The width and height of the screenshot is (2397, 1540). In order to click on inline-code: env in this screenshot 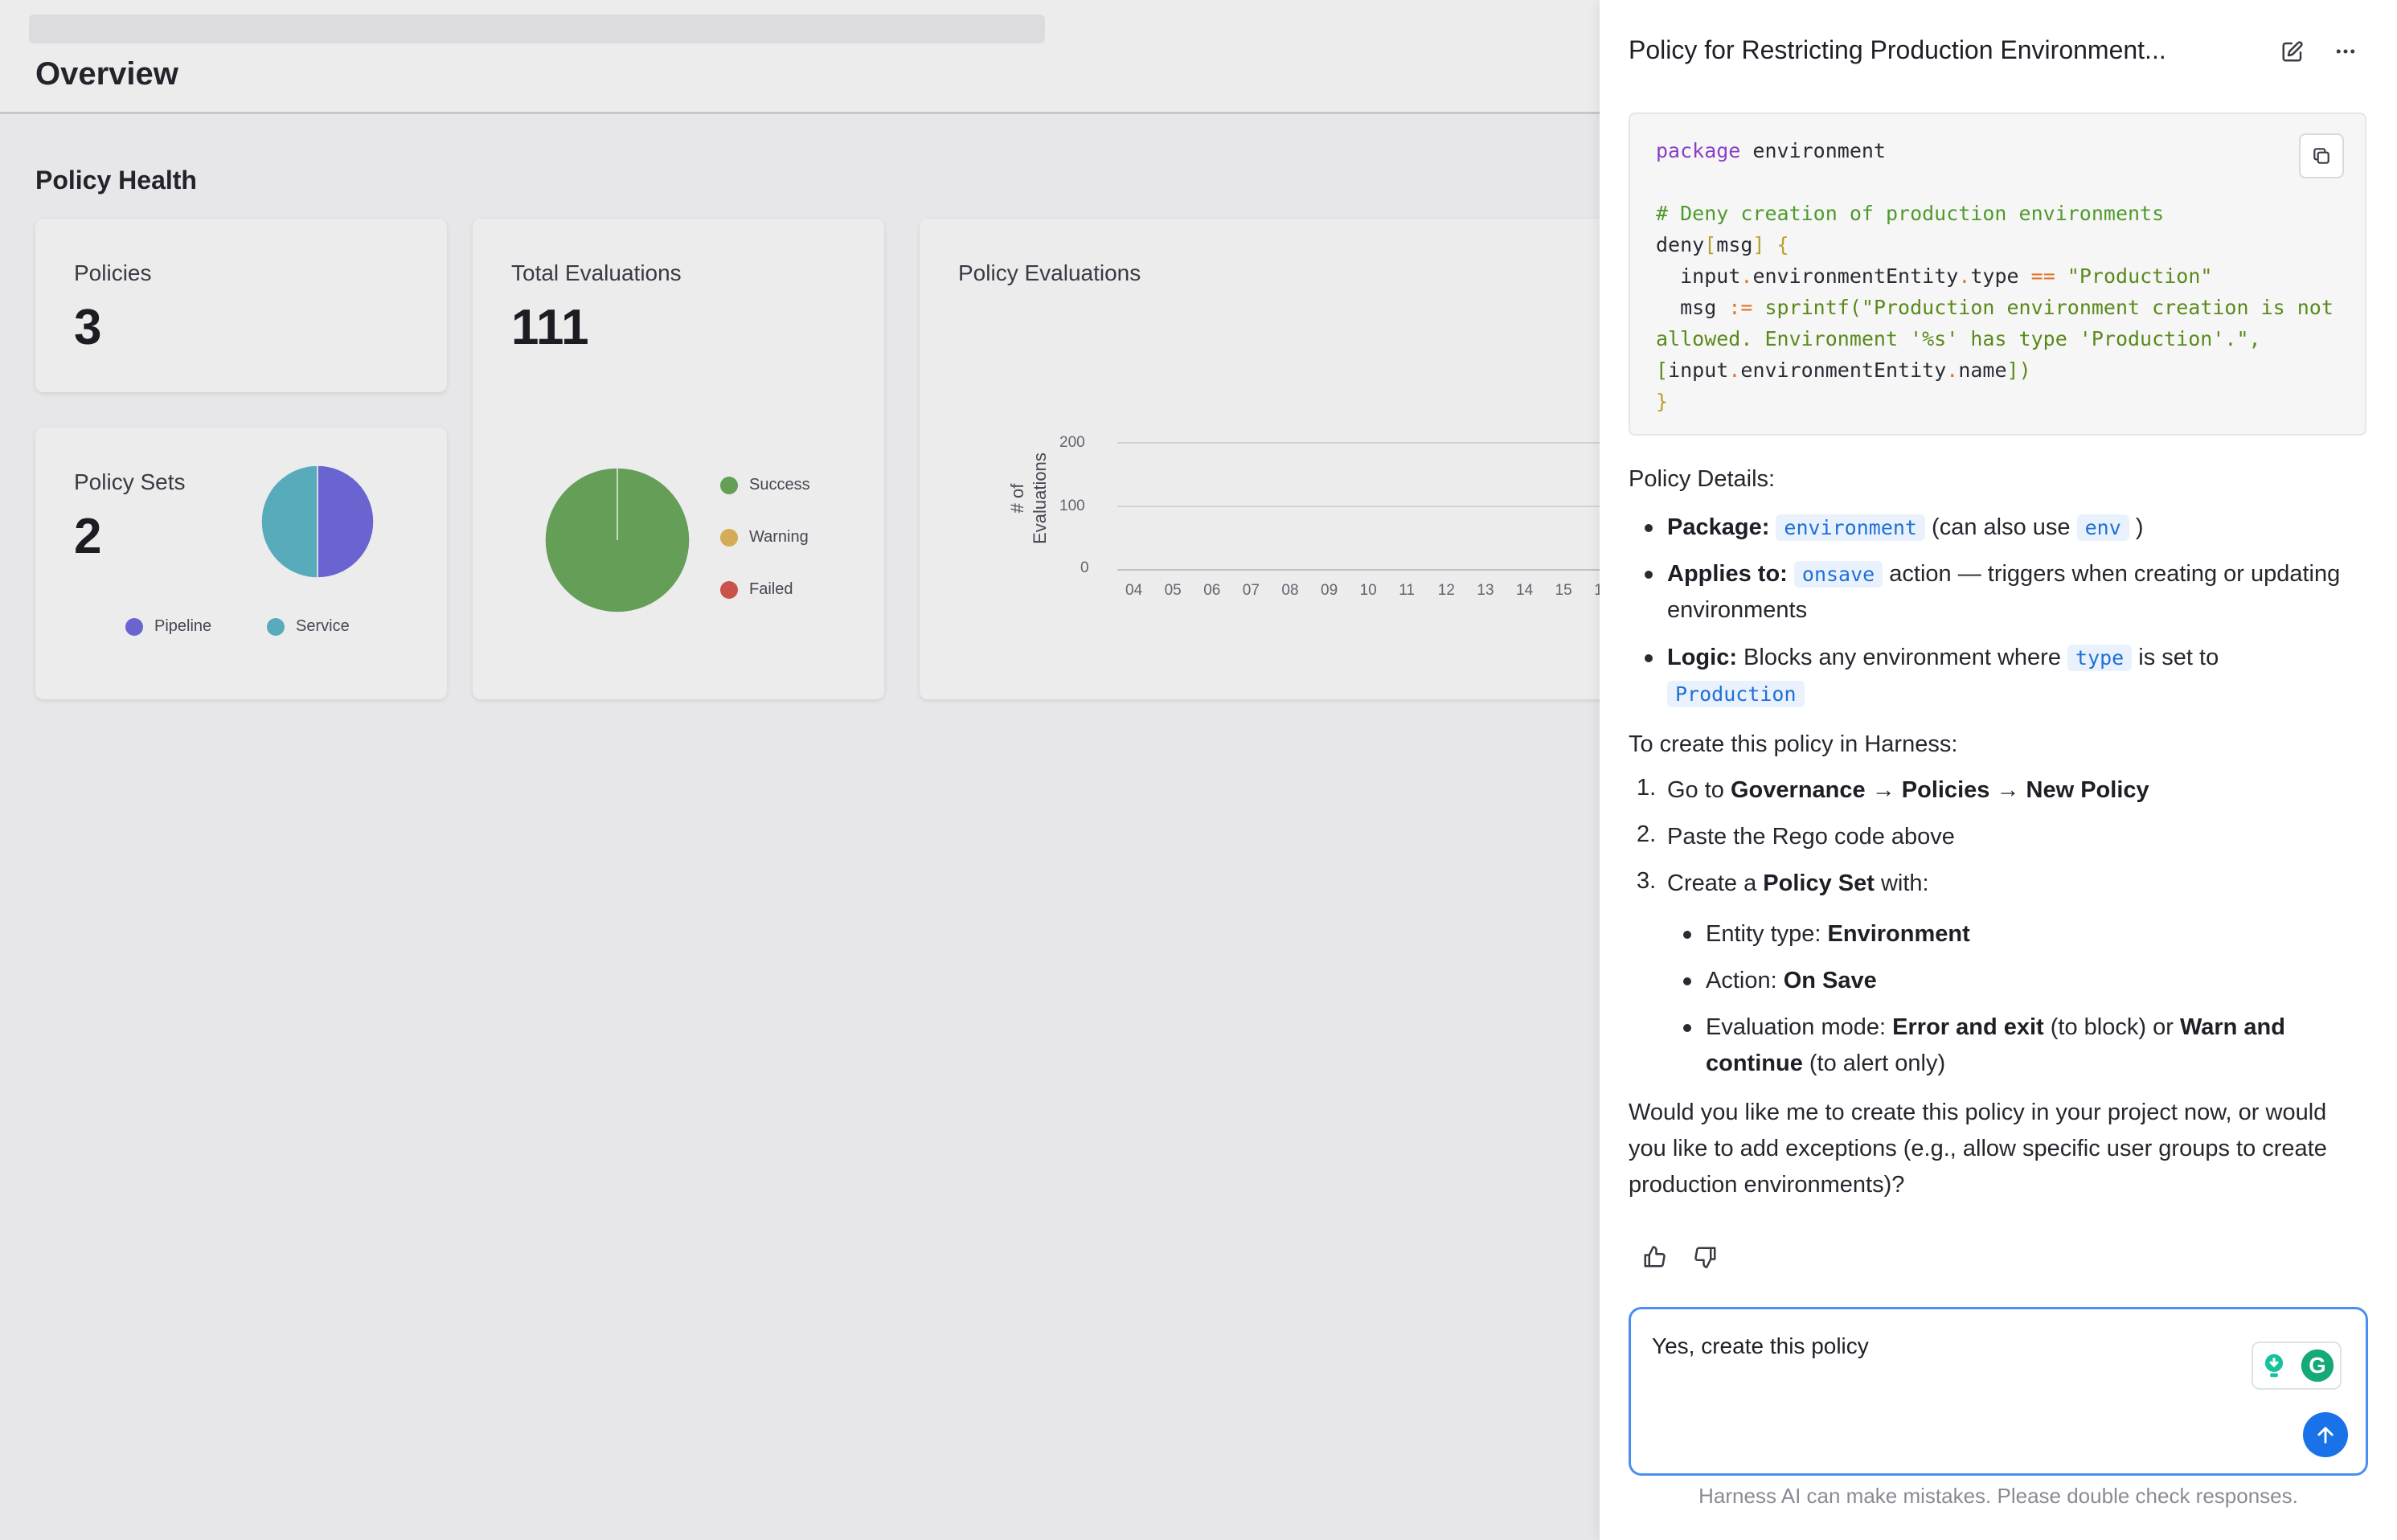, I will do `click(2102, 527)`.